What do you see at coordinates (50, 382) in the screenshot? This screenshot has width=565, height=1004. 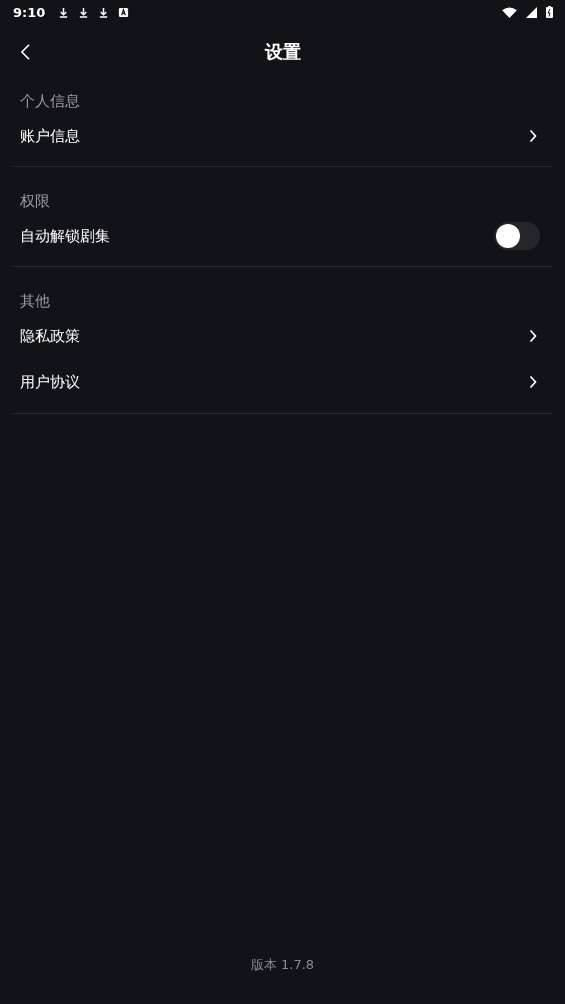 I see `setting-label: 用户协议` at bounding box center [50, 382].